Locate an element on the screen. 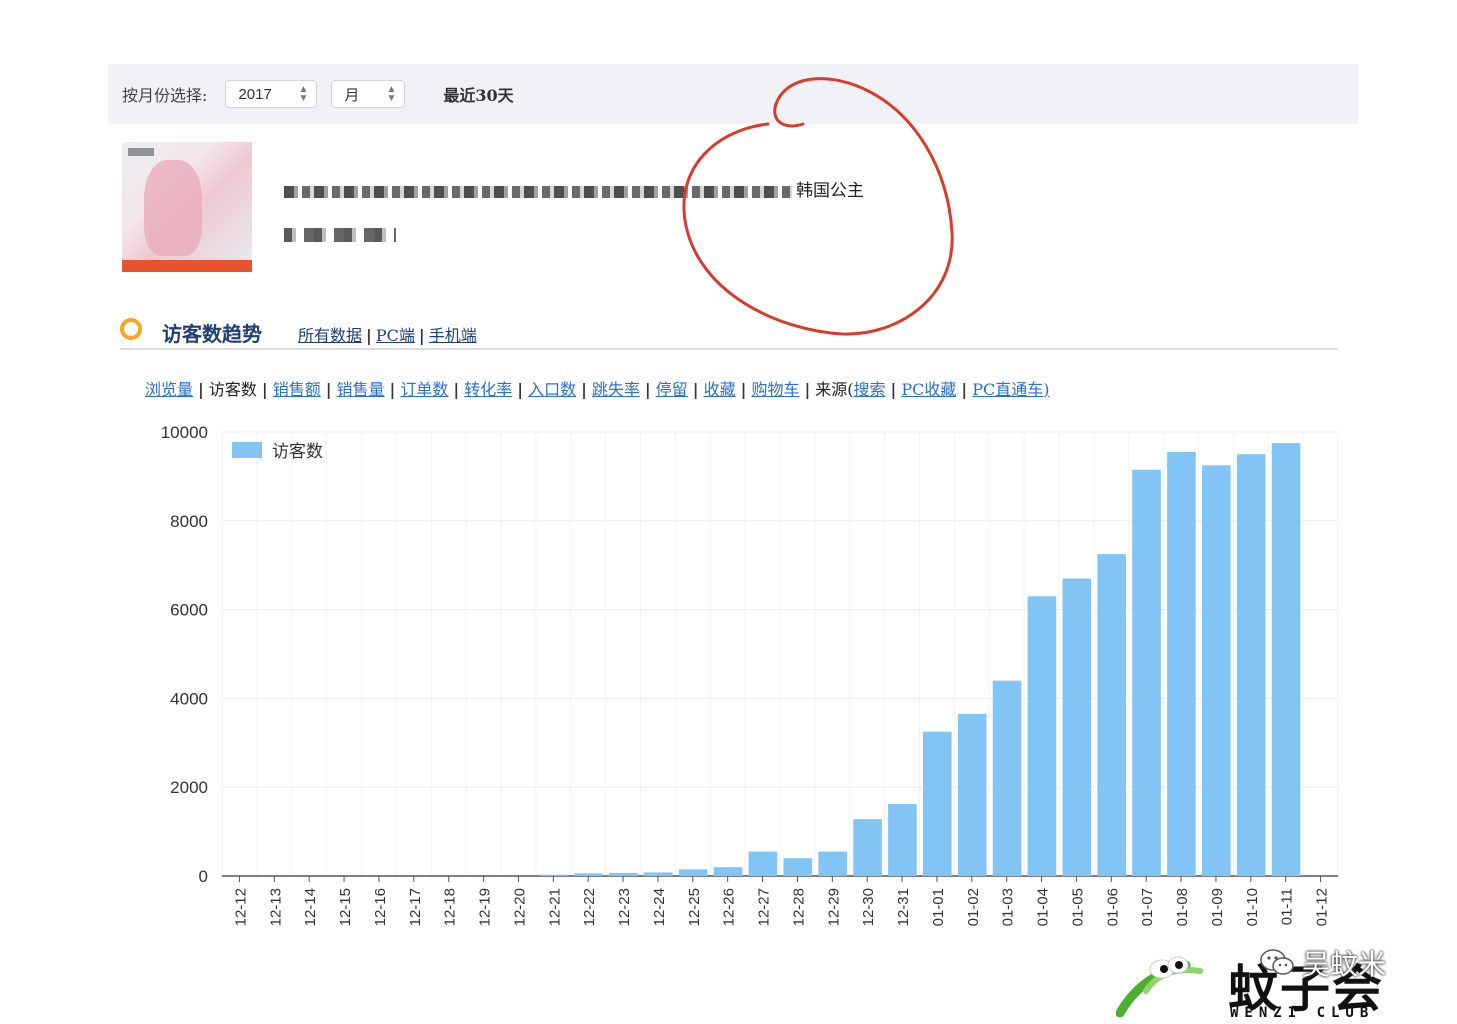 The width and height of the screenshot is (1457, 1024). x-tick-label: 12-26 is located at coordinates (729, 907).